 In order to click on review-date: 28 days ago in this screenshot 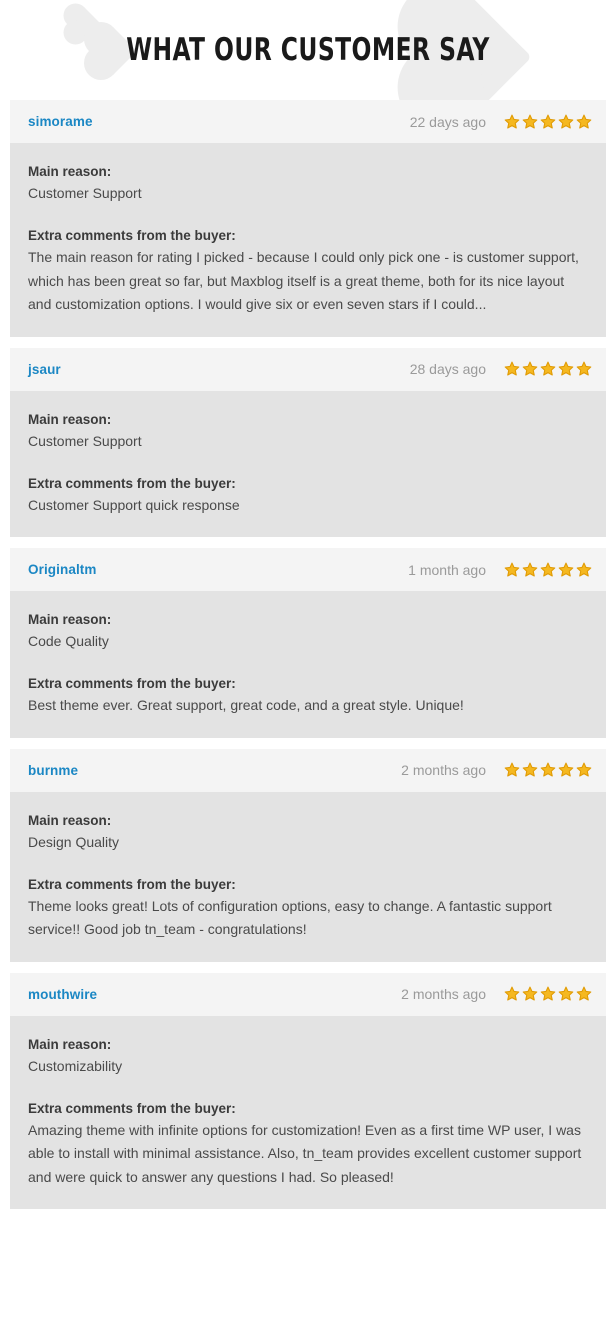, I will do `click(447, 369)`.